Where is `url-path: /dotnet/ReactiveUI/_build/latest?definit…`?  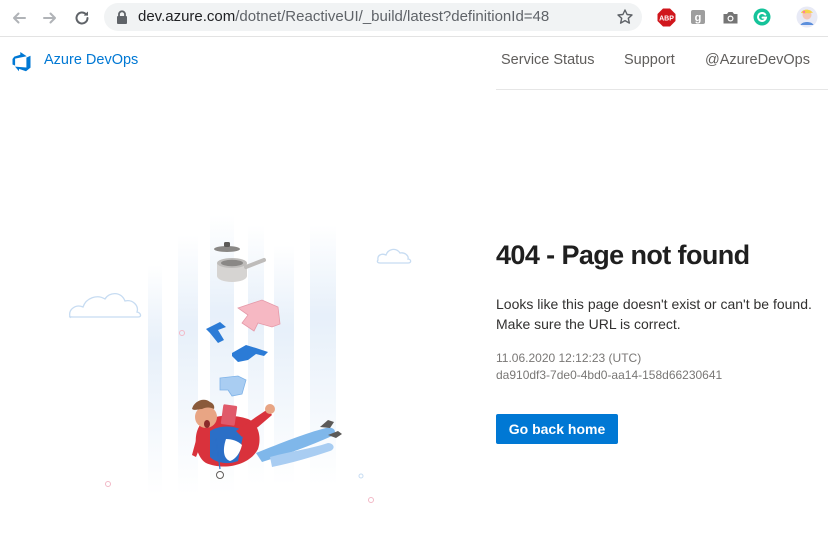 url-path: /dotnet/ReactiveUI/_build/latest?definit… is located at coordinates (392, 16).